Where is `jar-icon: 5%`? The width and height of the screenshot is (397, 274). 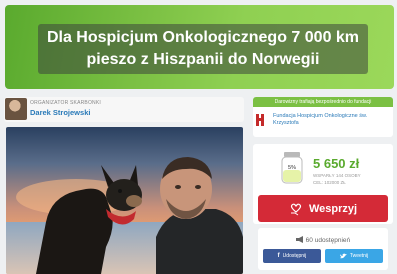 jar-icon: 5% is located at coordinates (292, 168).